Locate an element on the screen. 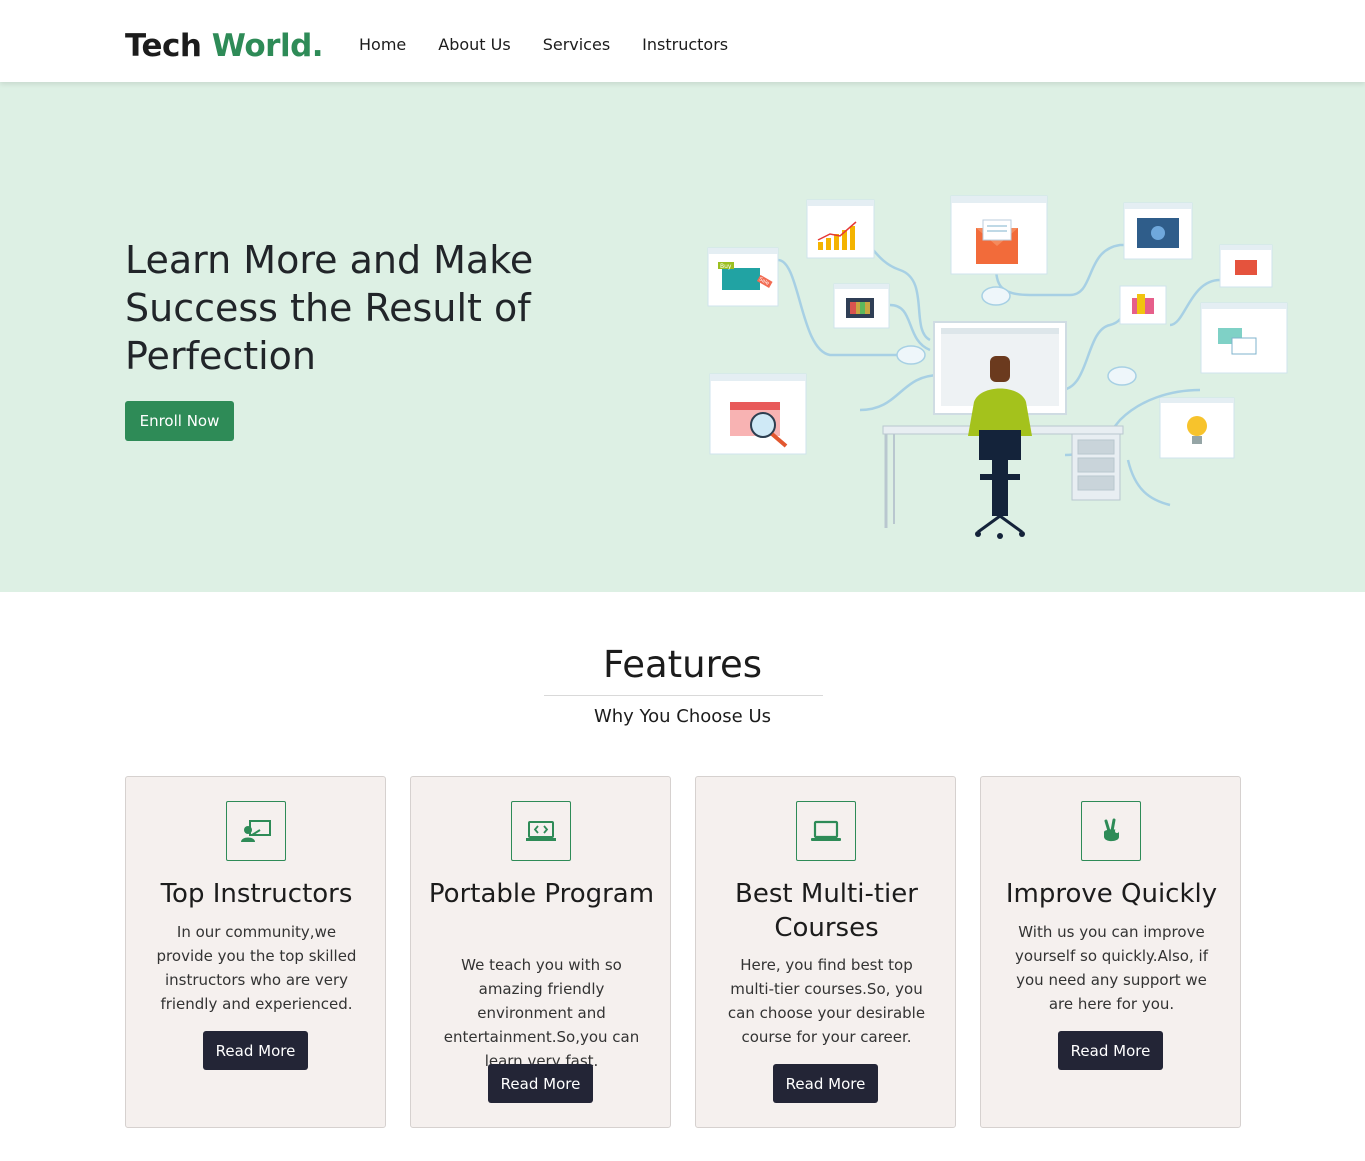  search-panel is located at coordinates (758, 414).